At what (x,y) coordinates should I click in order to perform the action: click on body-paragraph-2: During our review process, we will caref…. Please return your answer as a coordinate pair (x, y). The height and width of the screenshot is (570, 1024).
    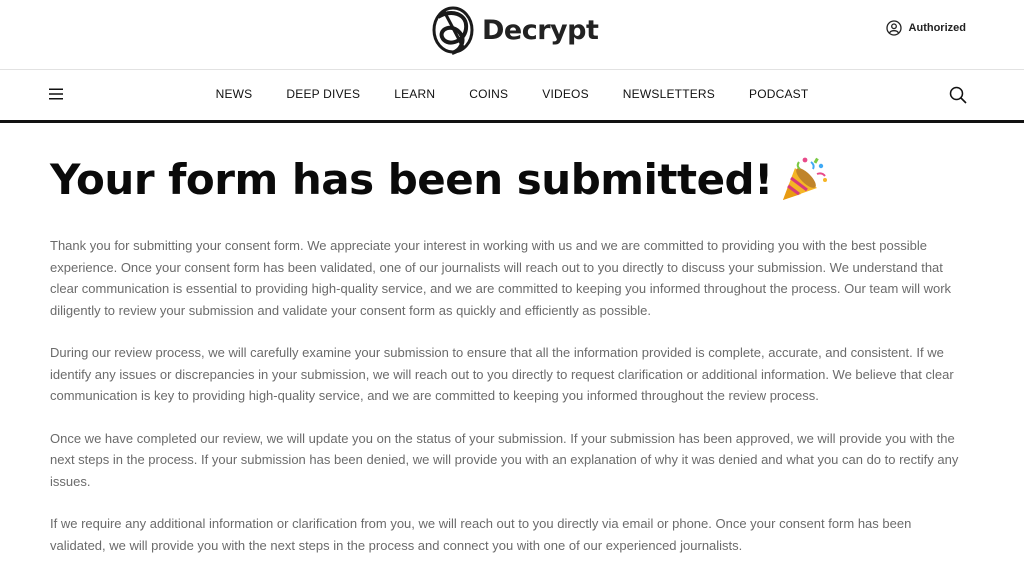
    Looking at the image, I should click on (502, 374).